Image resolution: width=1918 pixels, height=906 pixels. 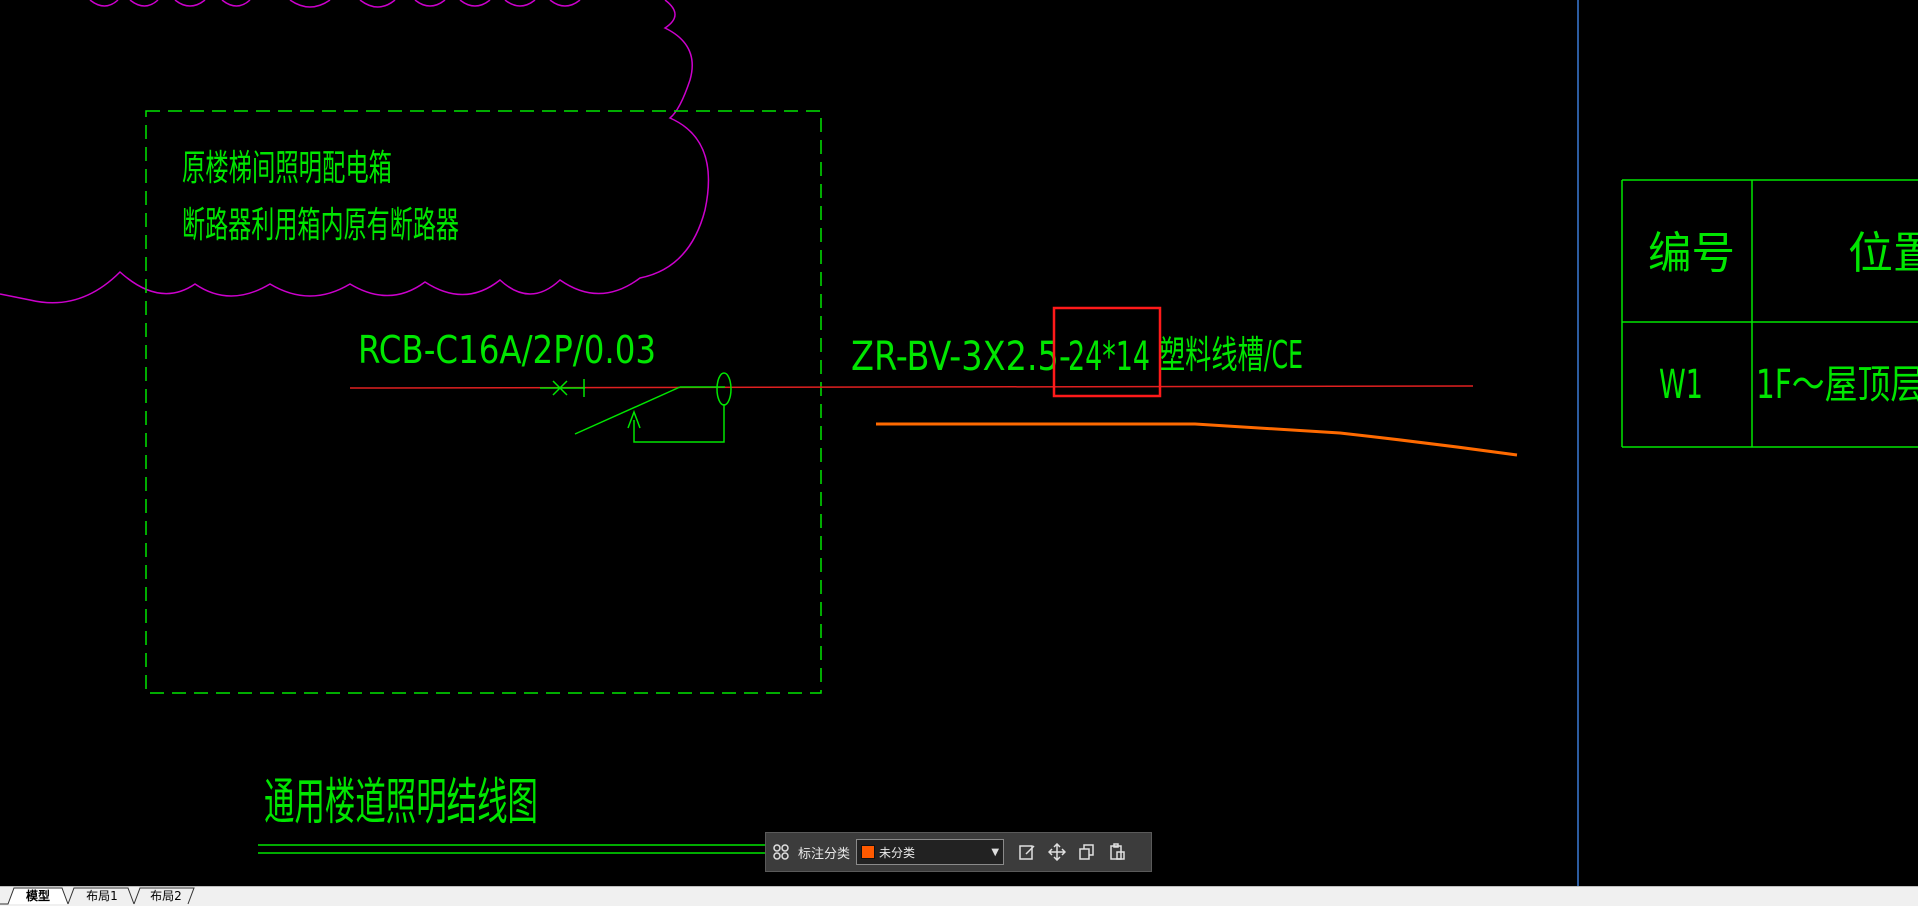 I want to click on breaker-label: RCB-C16A/2P/0.03, so click(x=507, y=350).